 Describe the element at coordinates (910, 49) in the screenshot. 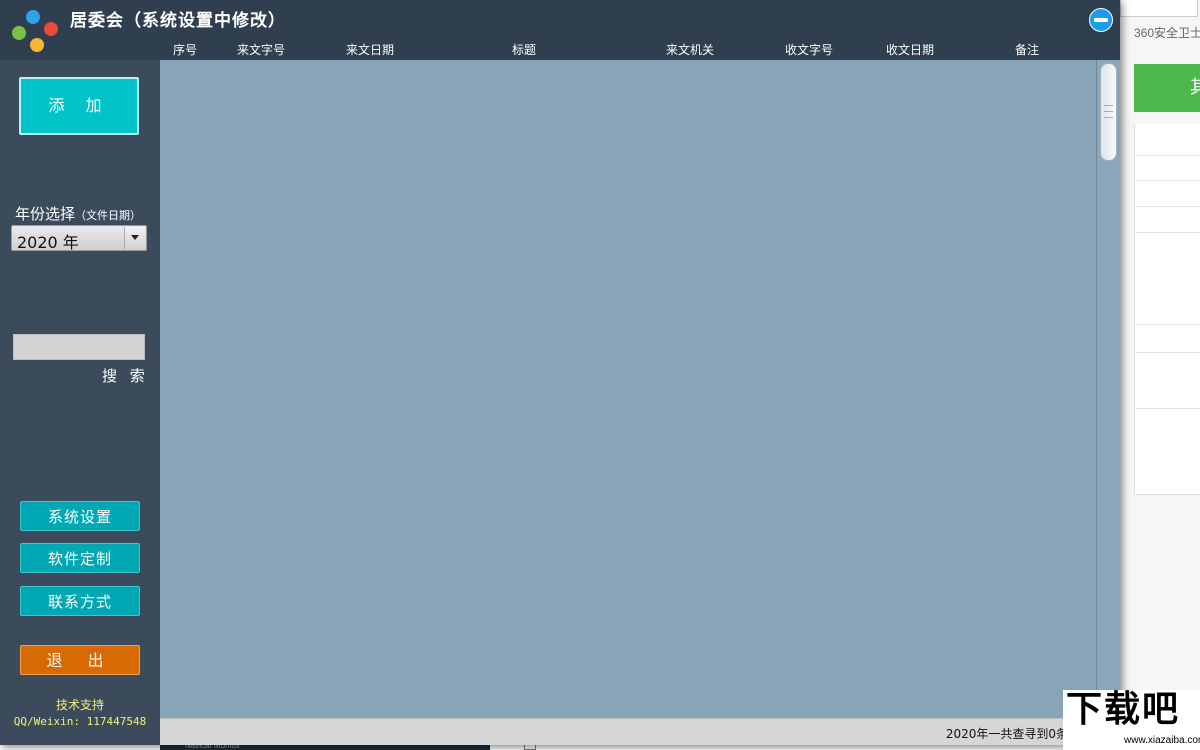

I see `column-header-receipt-date: 收文日期` at that location.